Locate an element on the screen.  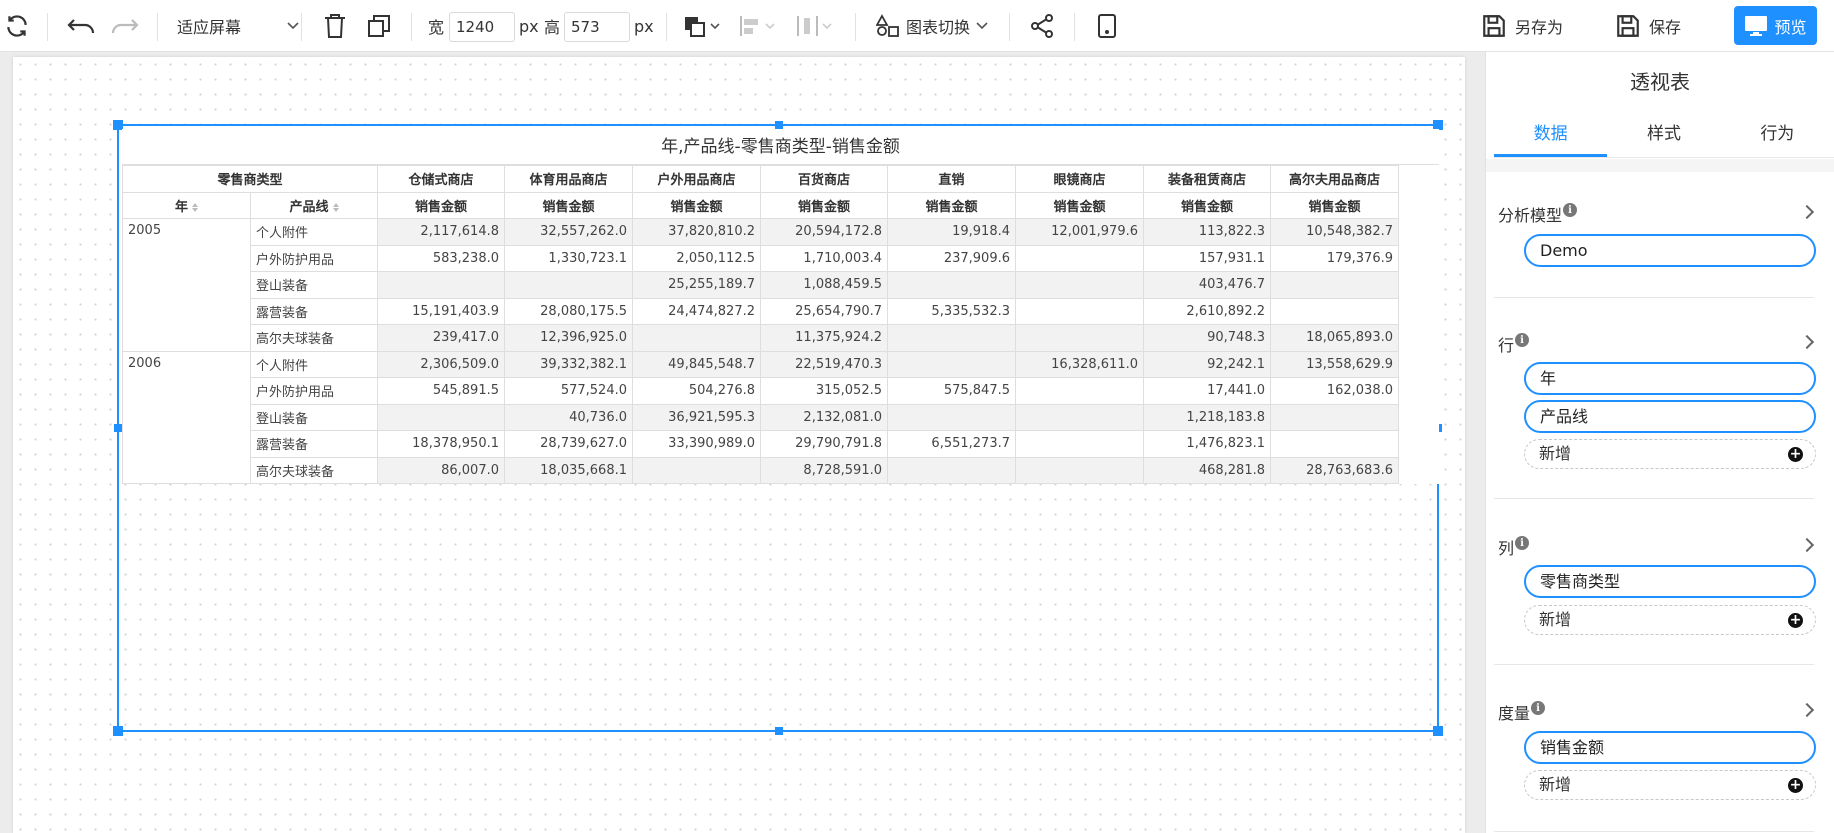
tab-behavior: 行为 is located at coordinates (1777, 134).